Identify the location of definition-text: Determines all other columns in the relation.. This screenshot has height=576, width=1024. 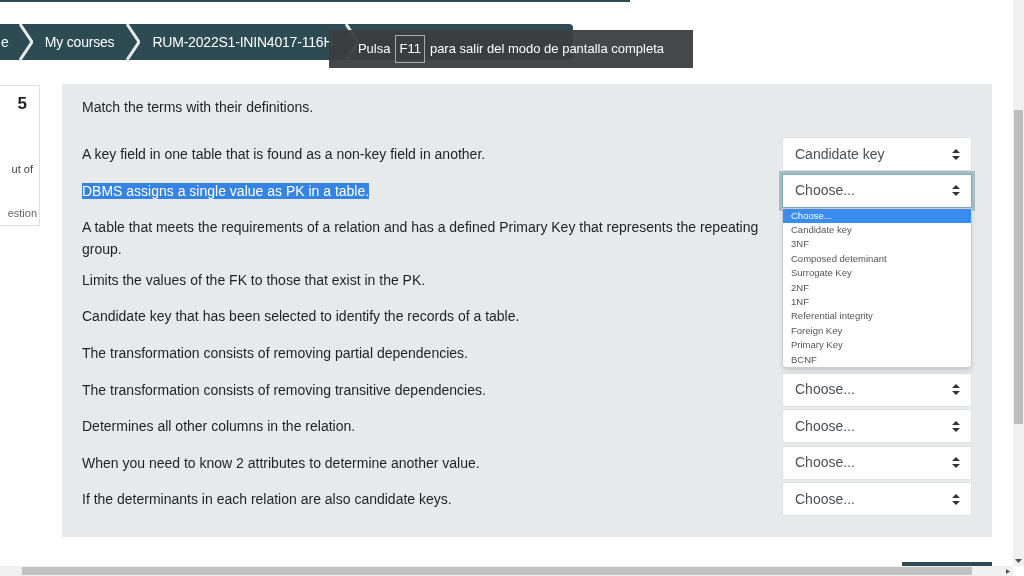
(219, 426).